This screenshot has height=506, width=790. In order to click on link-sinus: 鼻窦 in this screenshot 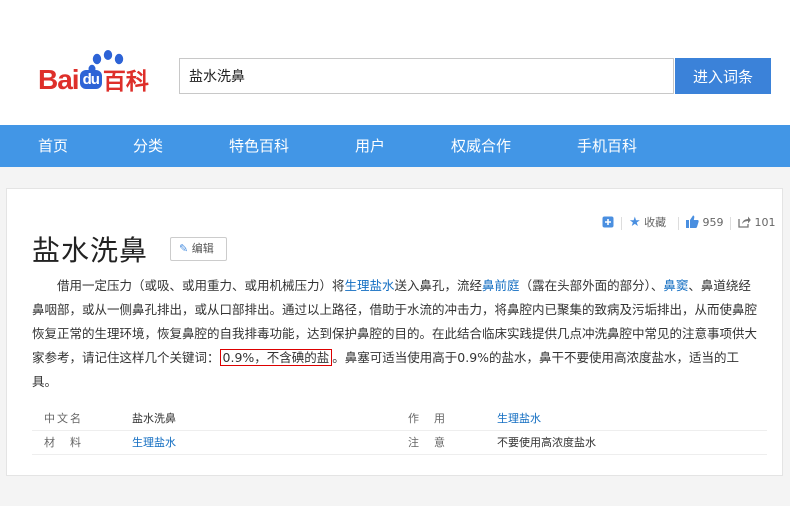, I will do `click(675, 285)`.